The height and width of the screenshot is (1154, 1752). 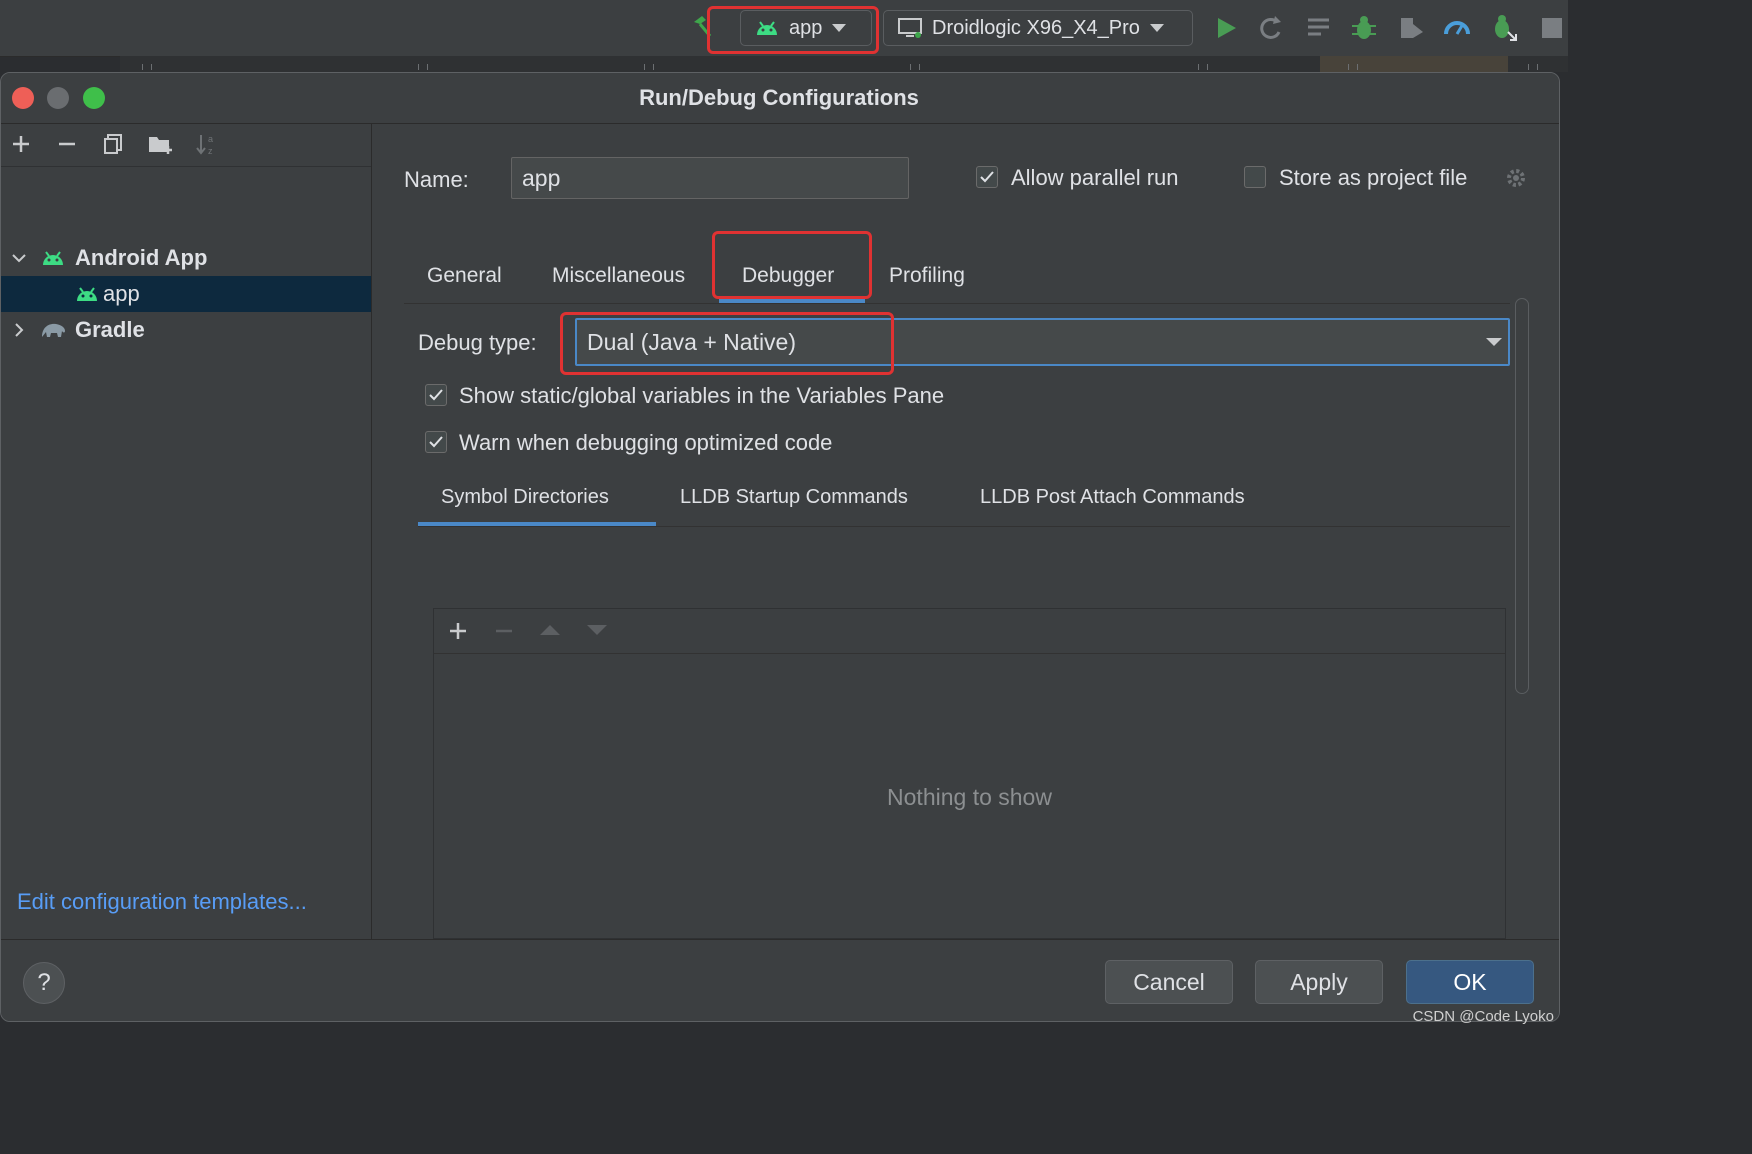 What do you see at coordinates (1169, 982) in the screenshot?
I see `cancel-button: Cancel` at bounding box center [1169, 982].